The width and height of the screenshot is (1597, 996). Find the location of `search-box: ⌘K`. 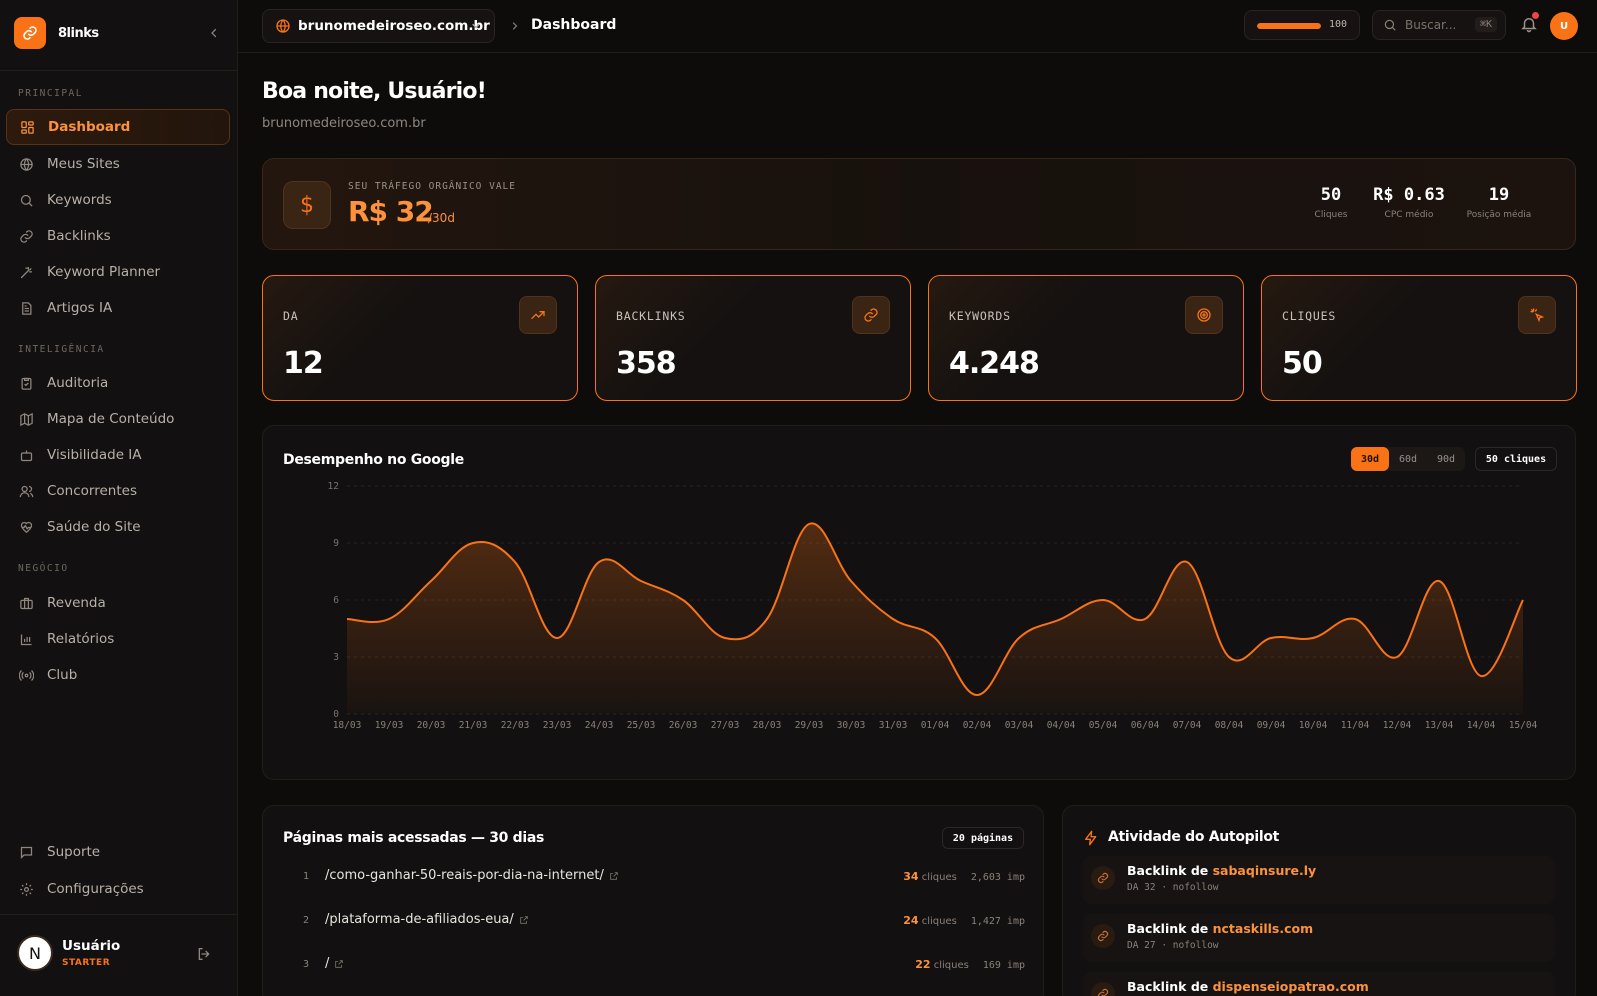

search-box: ⌘K is located at coordinates (1439, 25).